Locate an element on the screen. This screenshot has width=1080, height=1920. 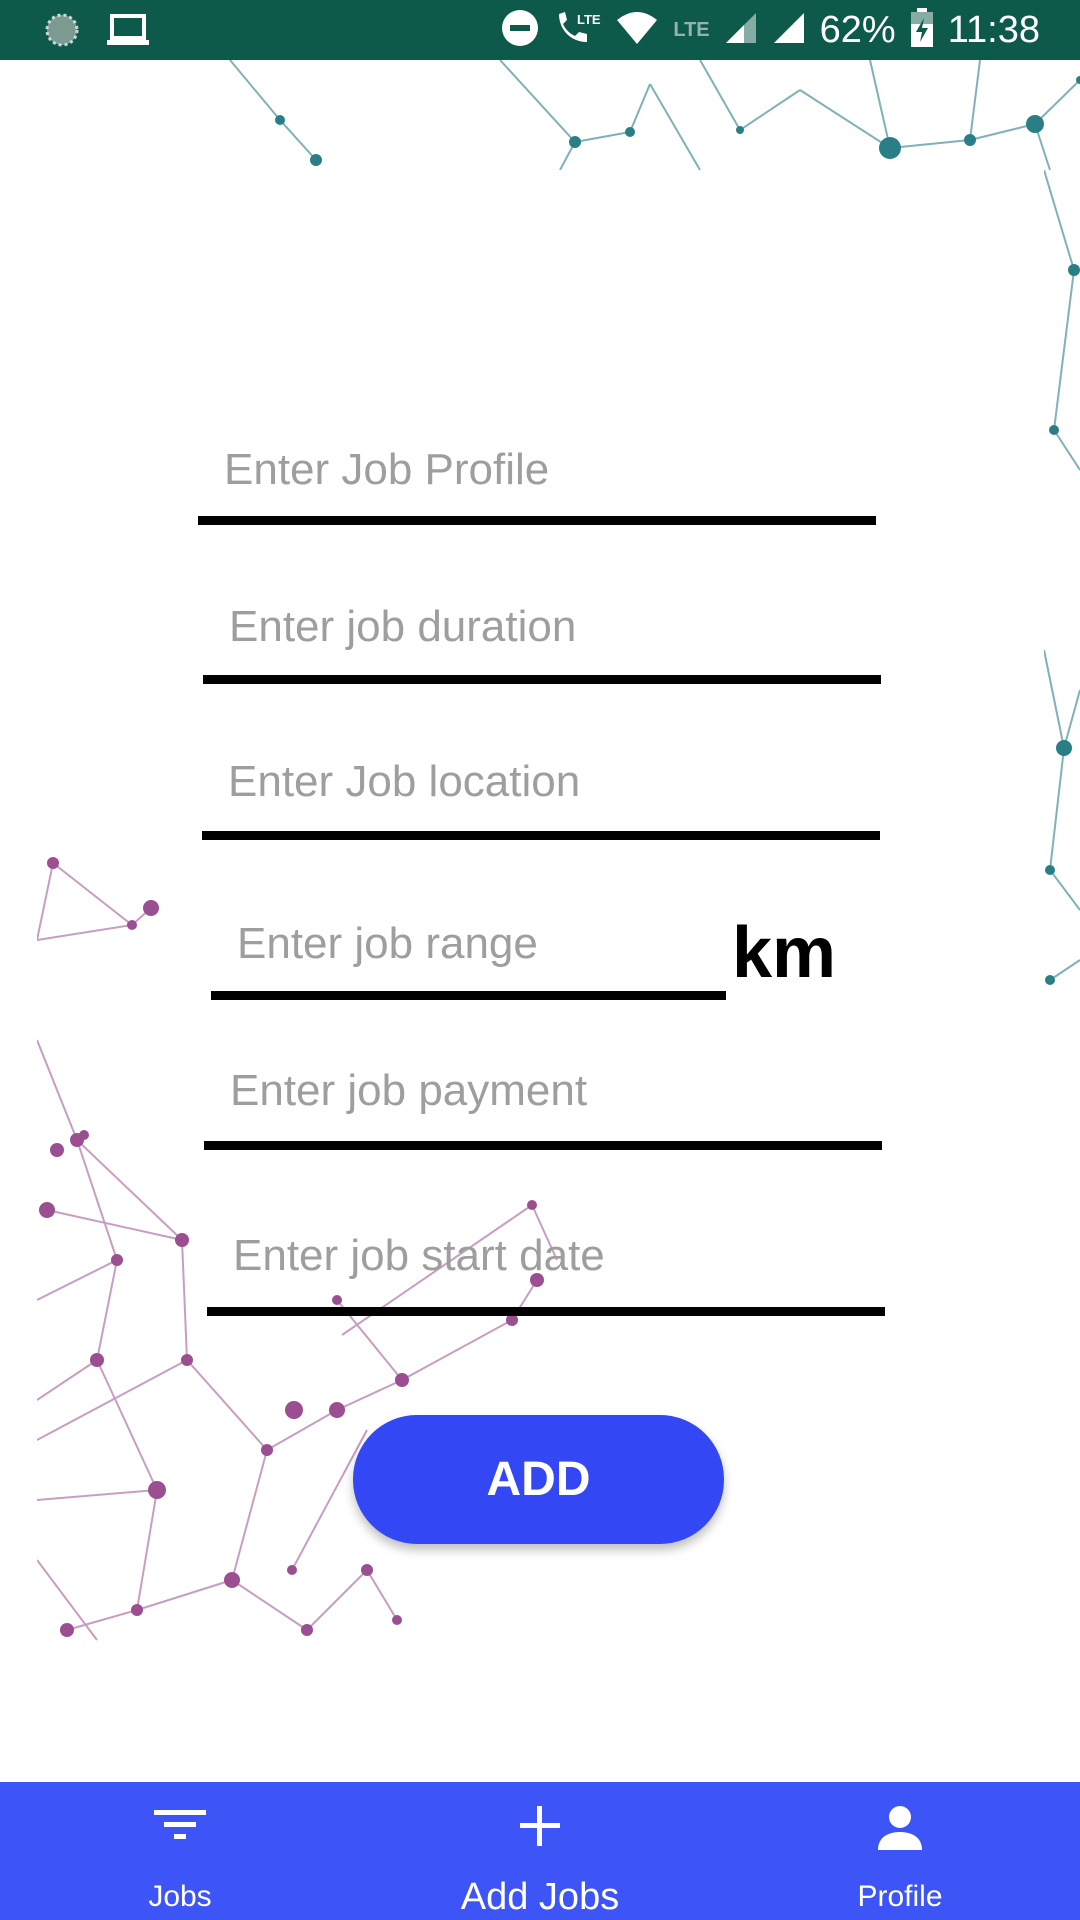
filter-icon is located at coordinates (180, 1828).